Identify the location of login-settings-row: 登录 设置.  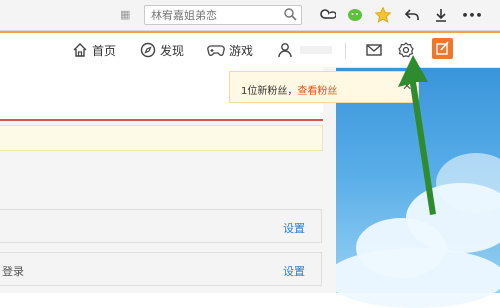
(161, 269).